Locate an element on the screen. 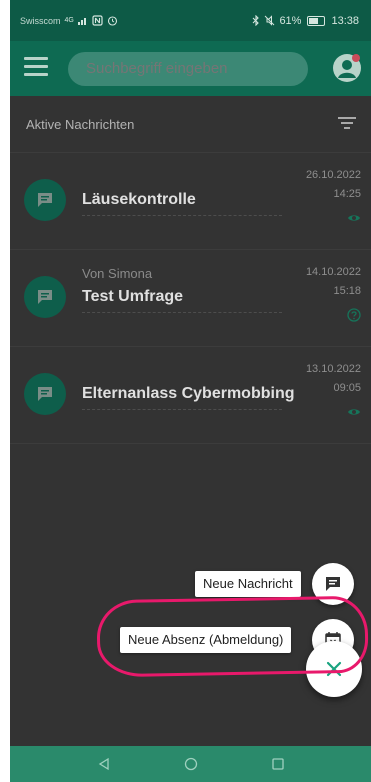 Image resolution: width=371 pixels, height=782 pixels. question-icon is located at coordinates (354, 315).